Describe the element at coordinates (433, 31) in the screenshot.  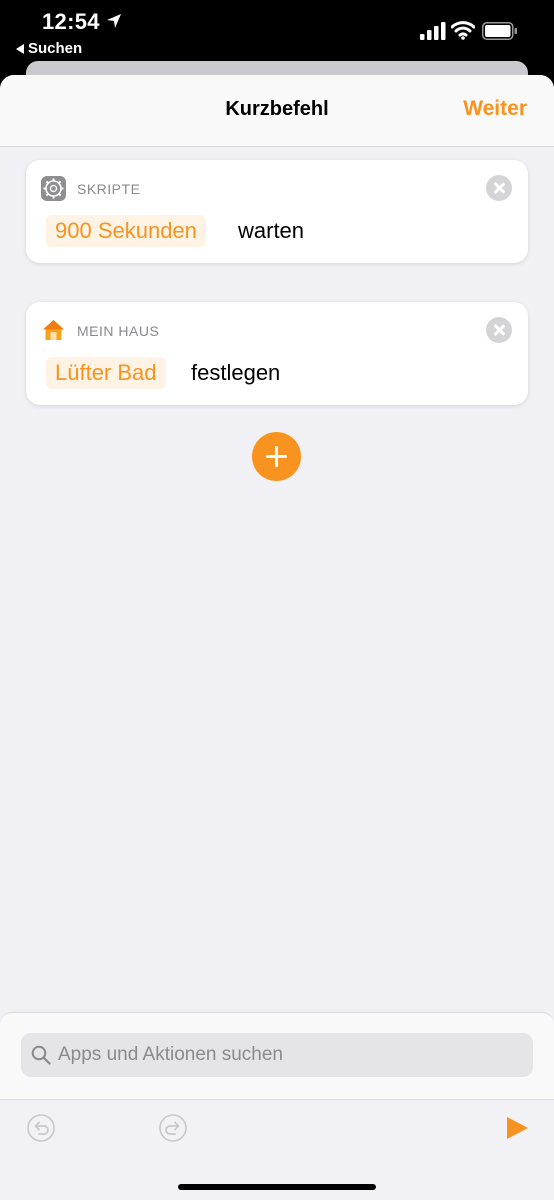
I see `cellular-signal-icon` at that location.